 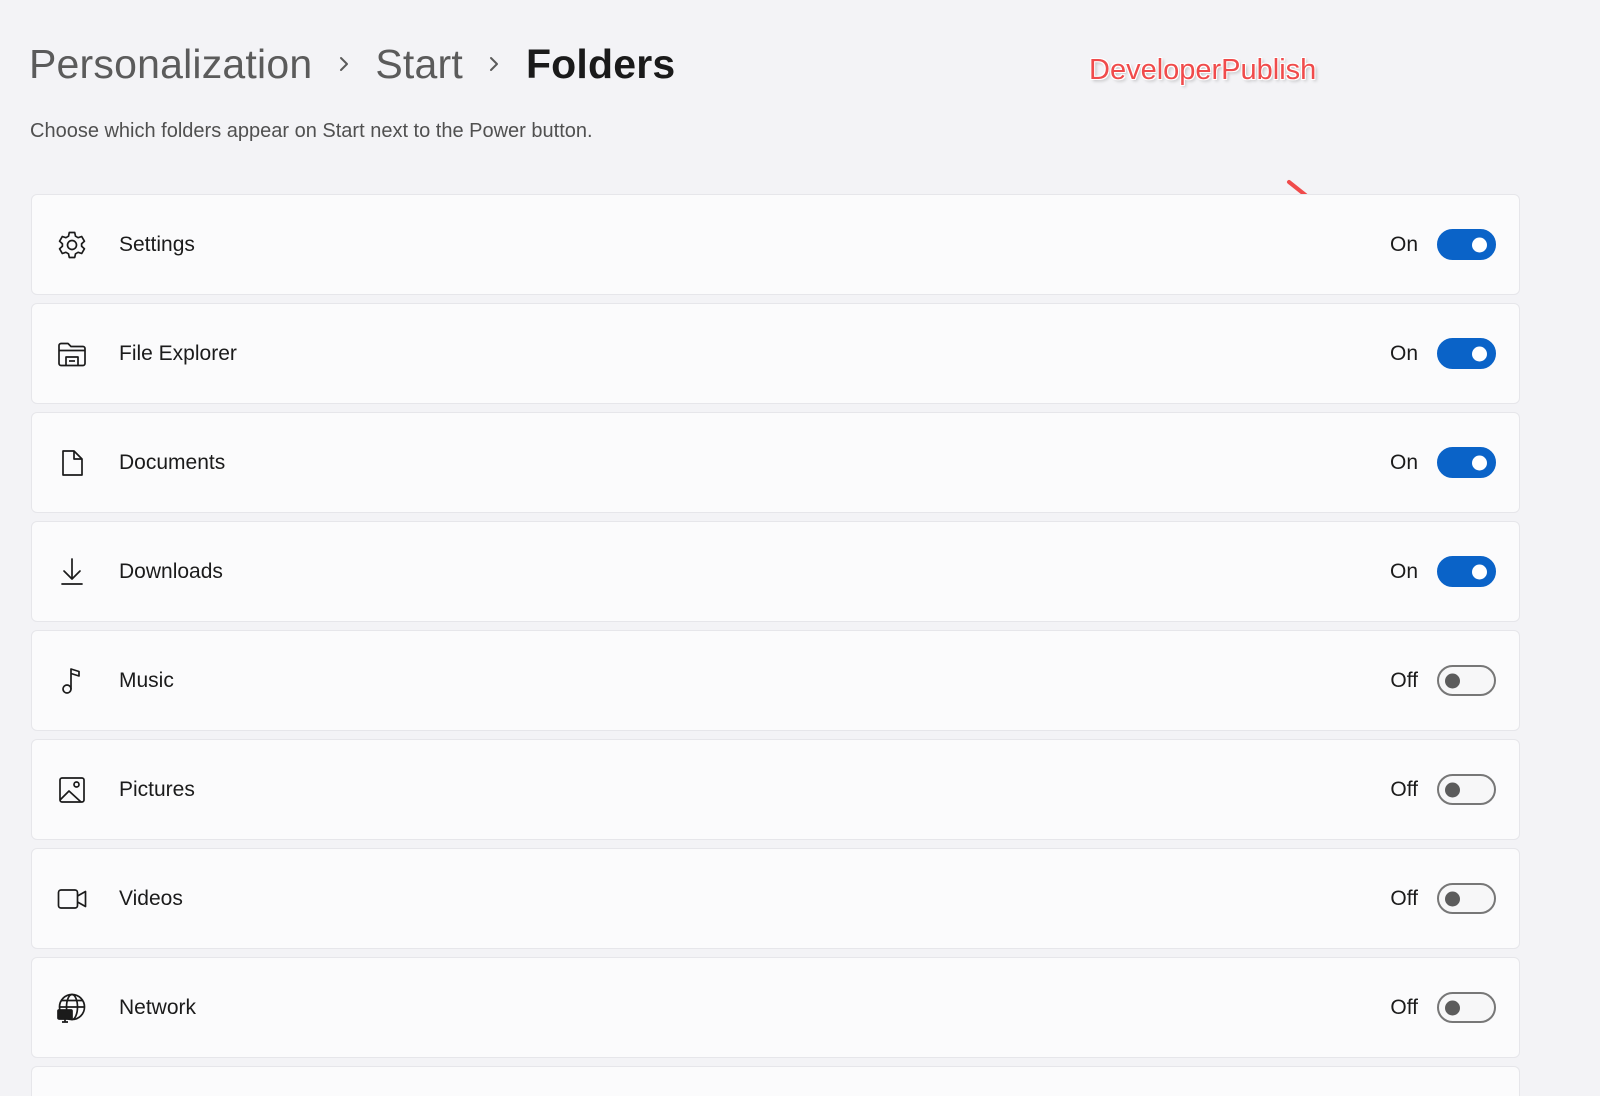 I want to click on folder-row-settings: Settings On, so click(x=775, y=244).